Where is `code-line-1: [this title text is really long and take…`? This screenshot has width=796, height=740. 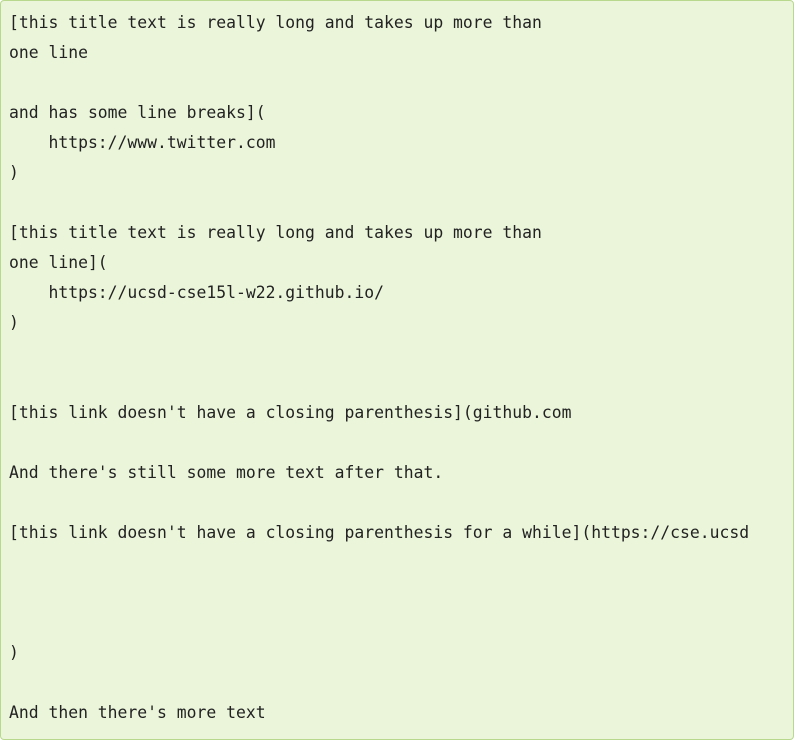 code-line-1: [this title text is really long and take… is located at coordinates (275, 22).